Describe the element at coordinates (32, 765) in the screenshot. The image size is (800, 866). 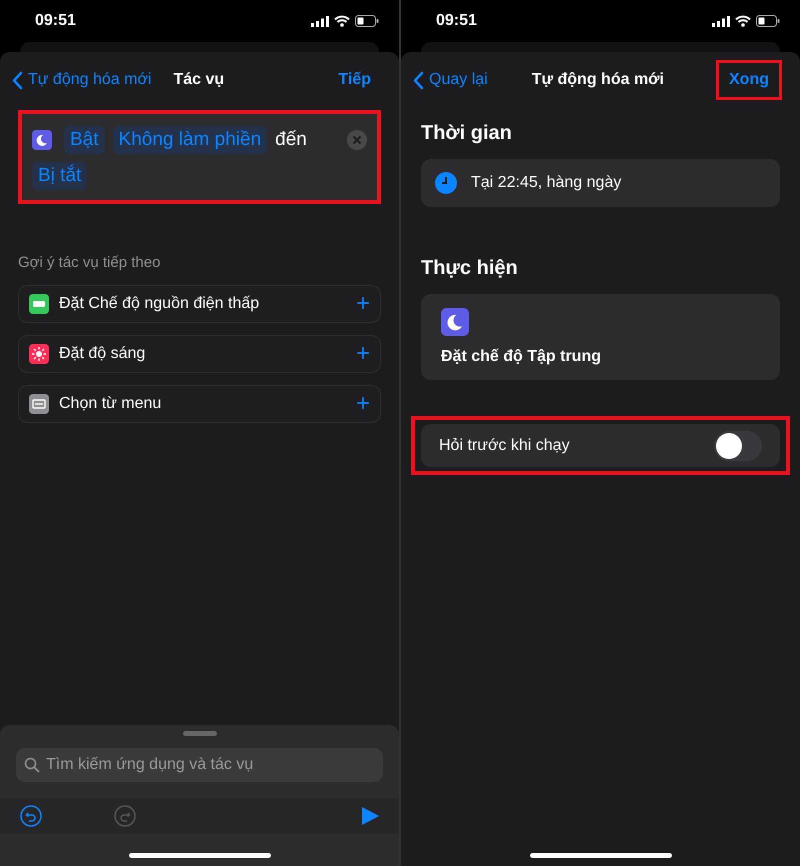
I see `search-icon` at that location.